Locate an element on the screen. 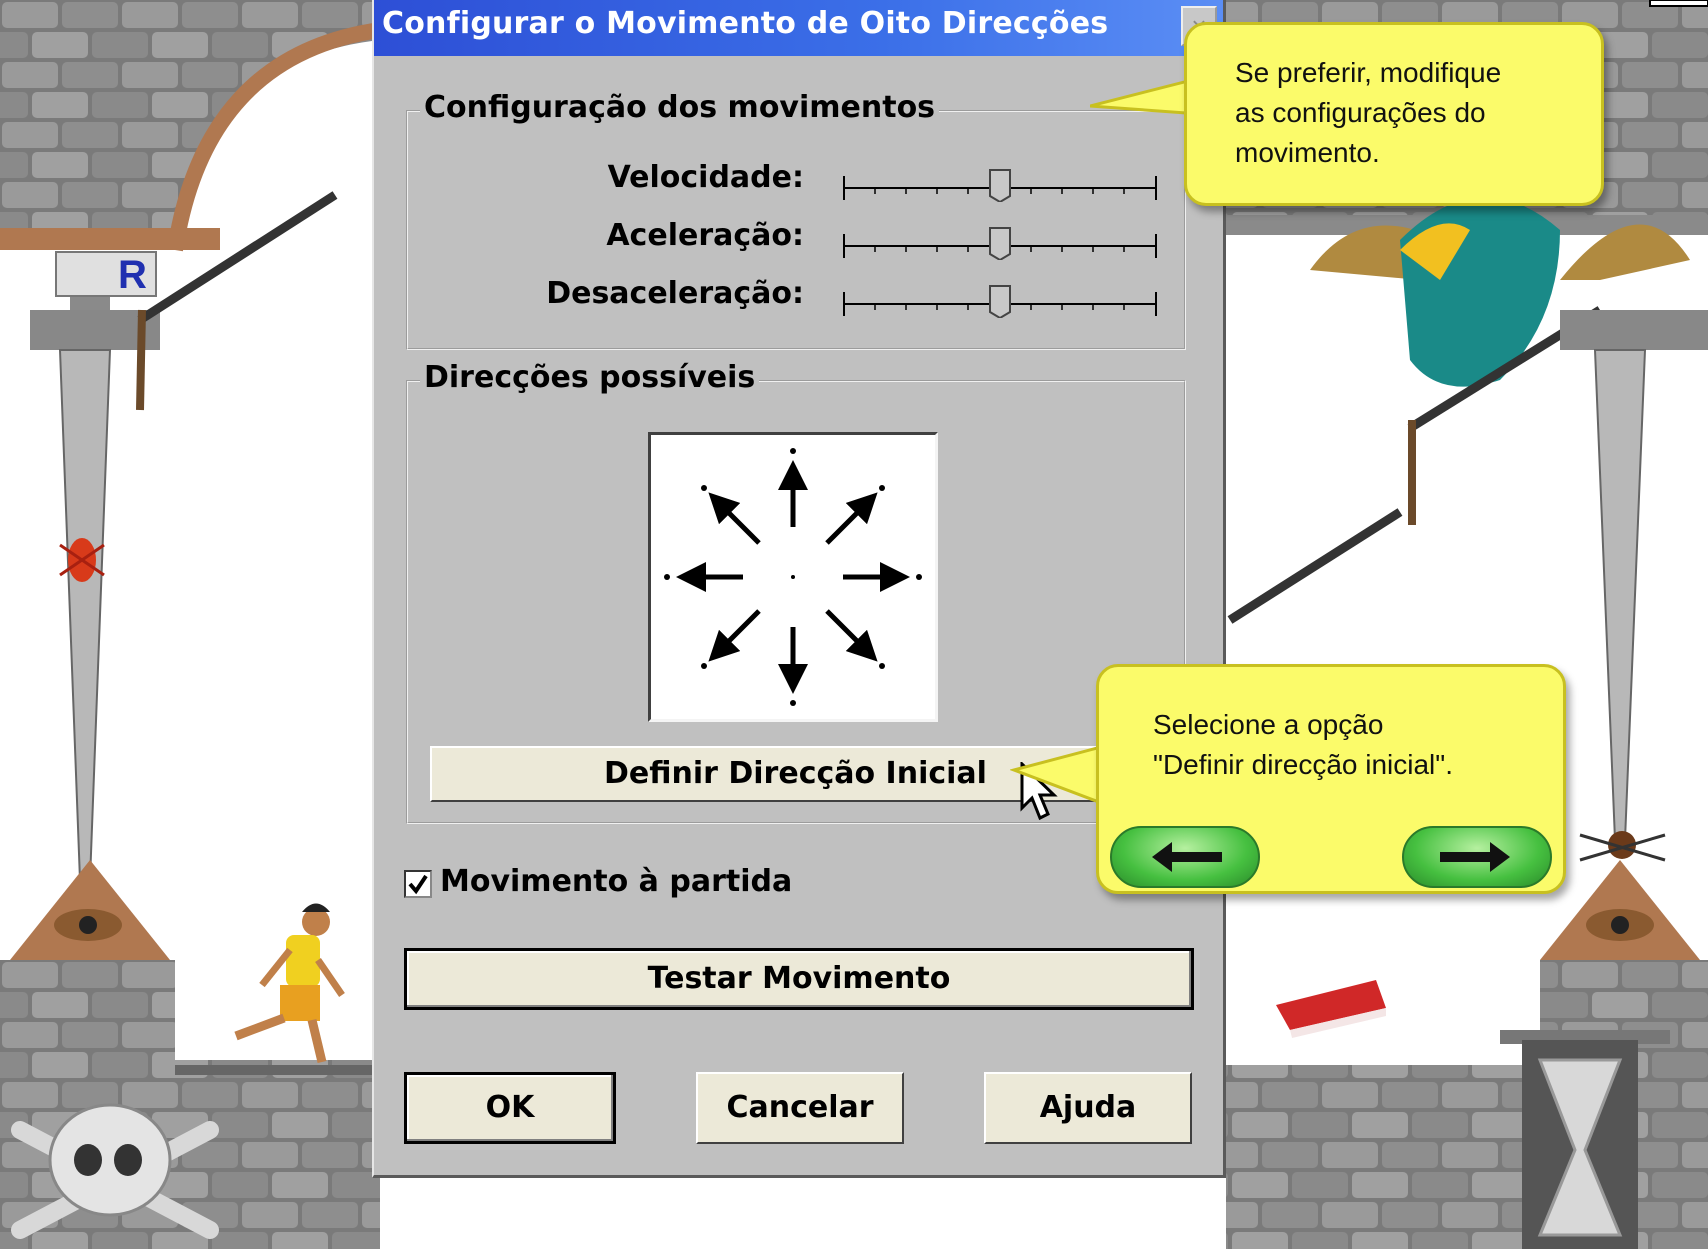 Image resolution: width=1708 pixels, height=1249 pixels. arrow-down-left-icon is located at coordinates (734, 635).